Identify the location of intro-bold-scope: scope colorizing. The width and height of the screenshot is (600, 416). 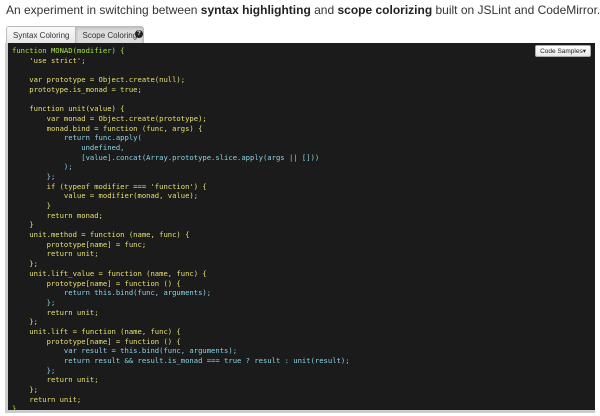
(385, 10).